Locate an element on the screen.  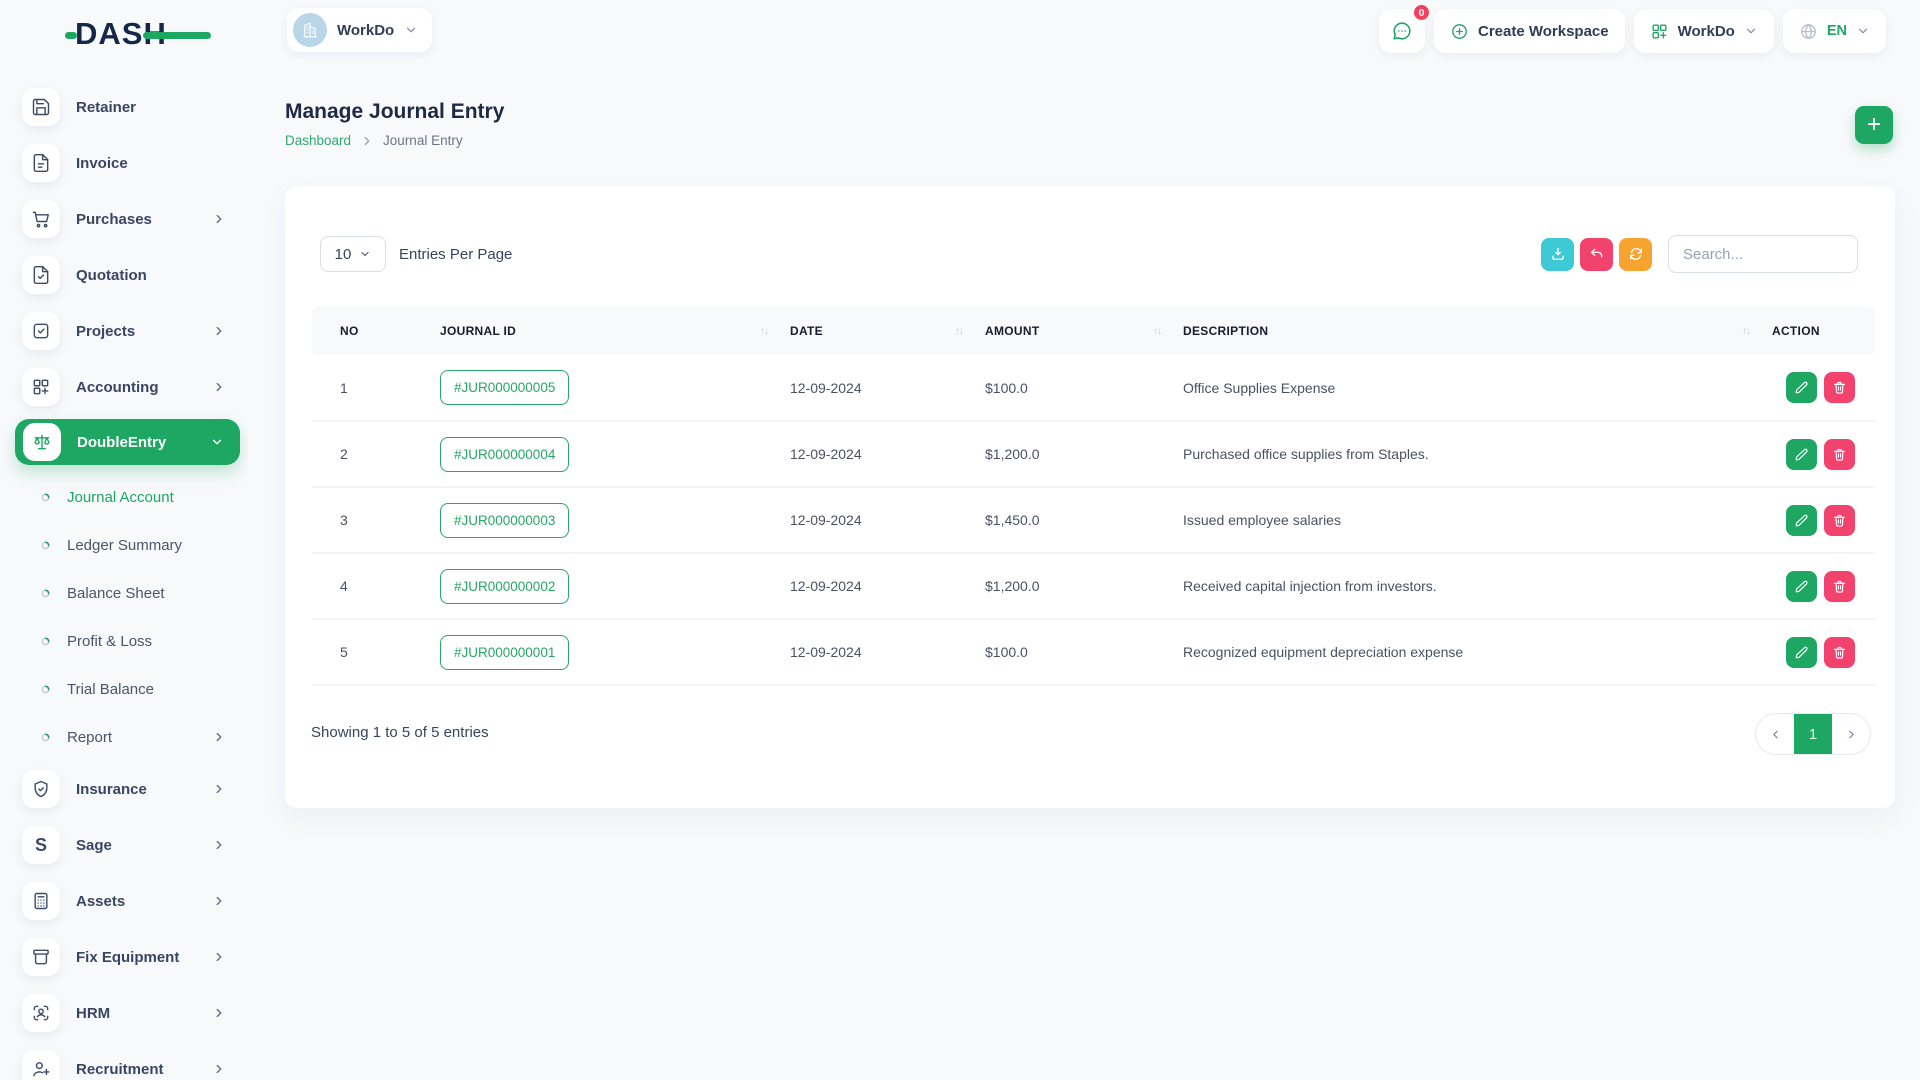
reset-button is located at coordinates (1596, 254).